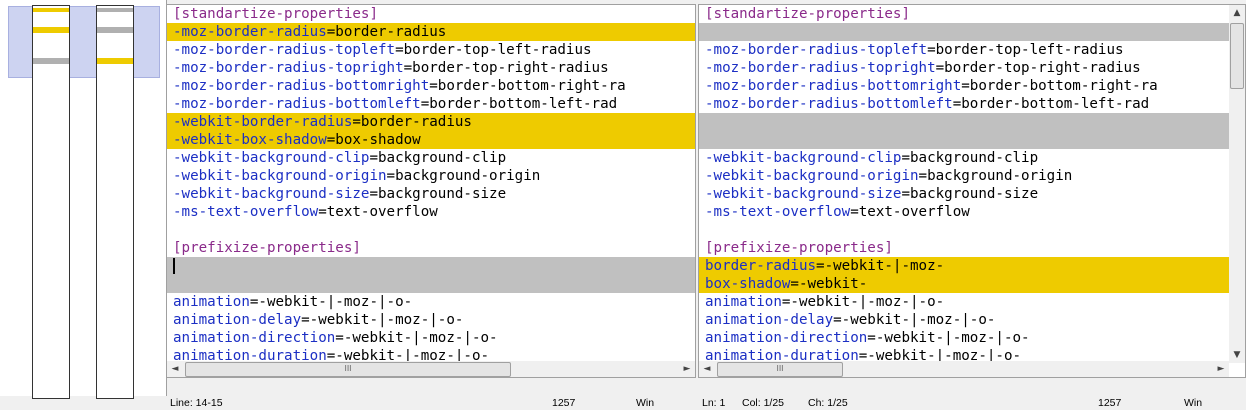 This screenshot has width=1246, height=410. I want to click on code-line: border-radius=-webkit-|-moz-, so click(972, 266).